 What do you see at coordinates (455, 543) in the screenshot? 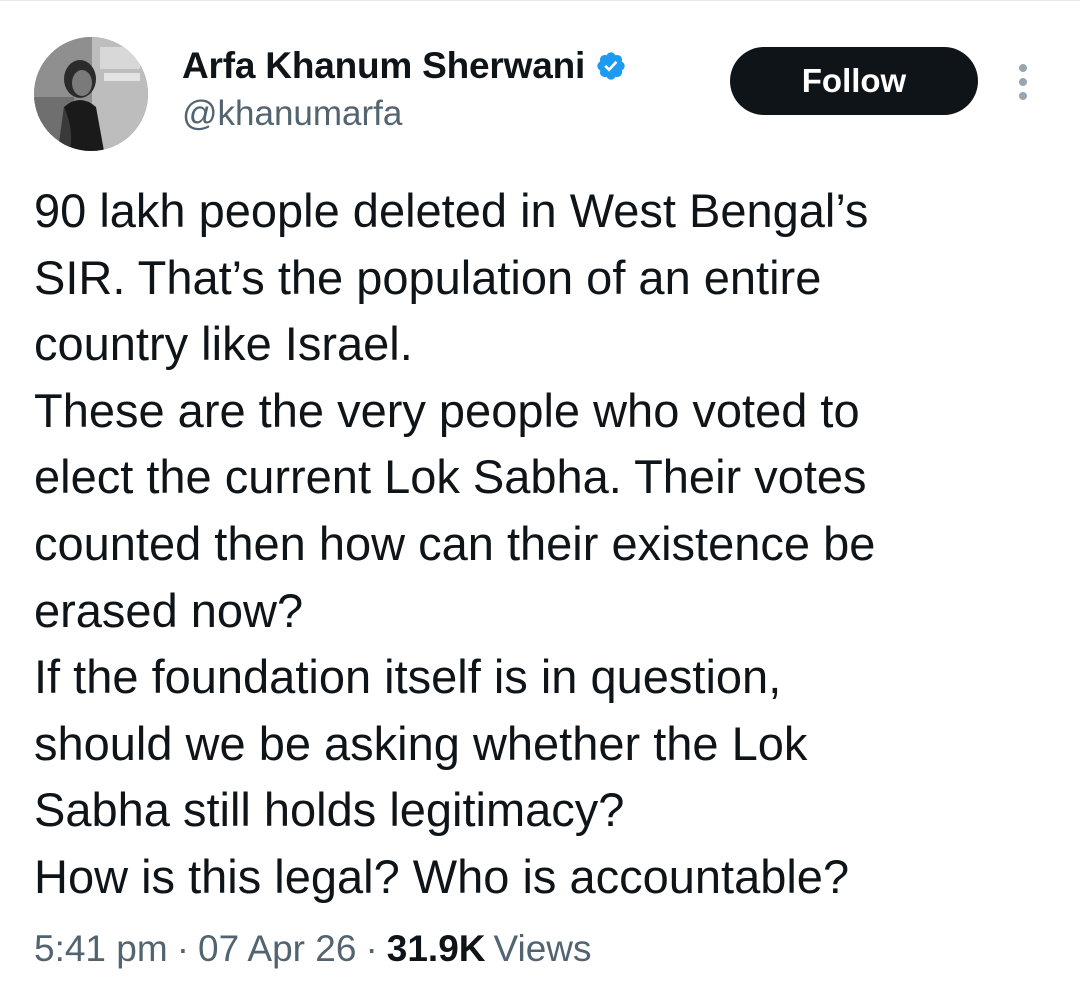
I see `tweet-line: counted then how can their existence be` at bounding box center [455, 543].